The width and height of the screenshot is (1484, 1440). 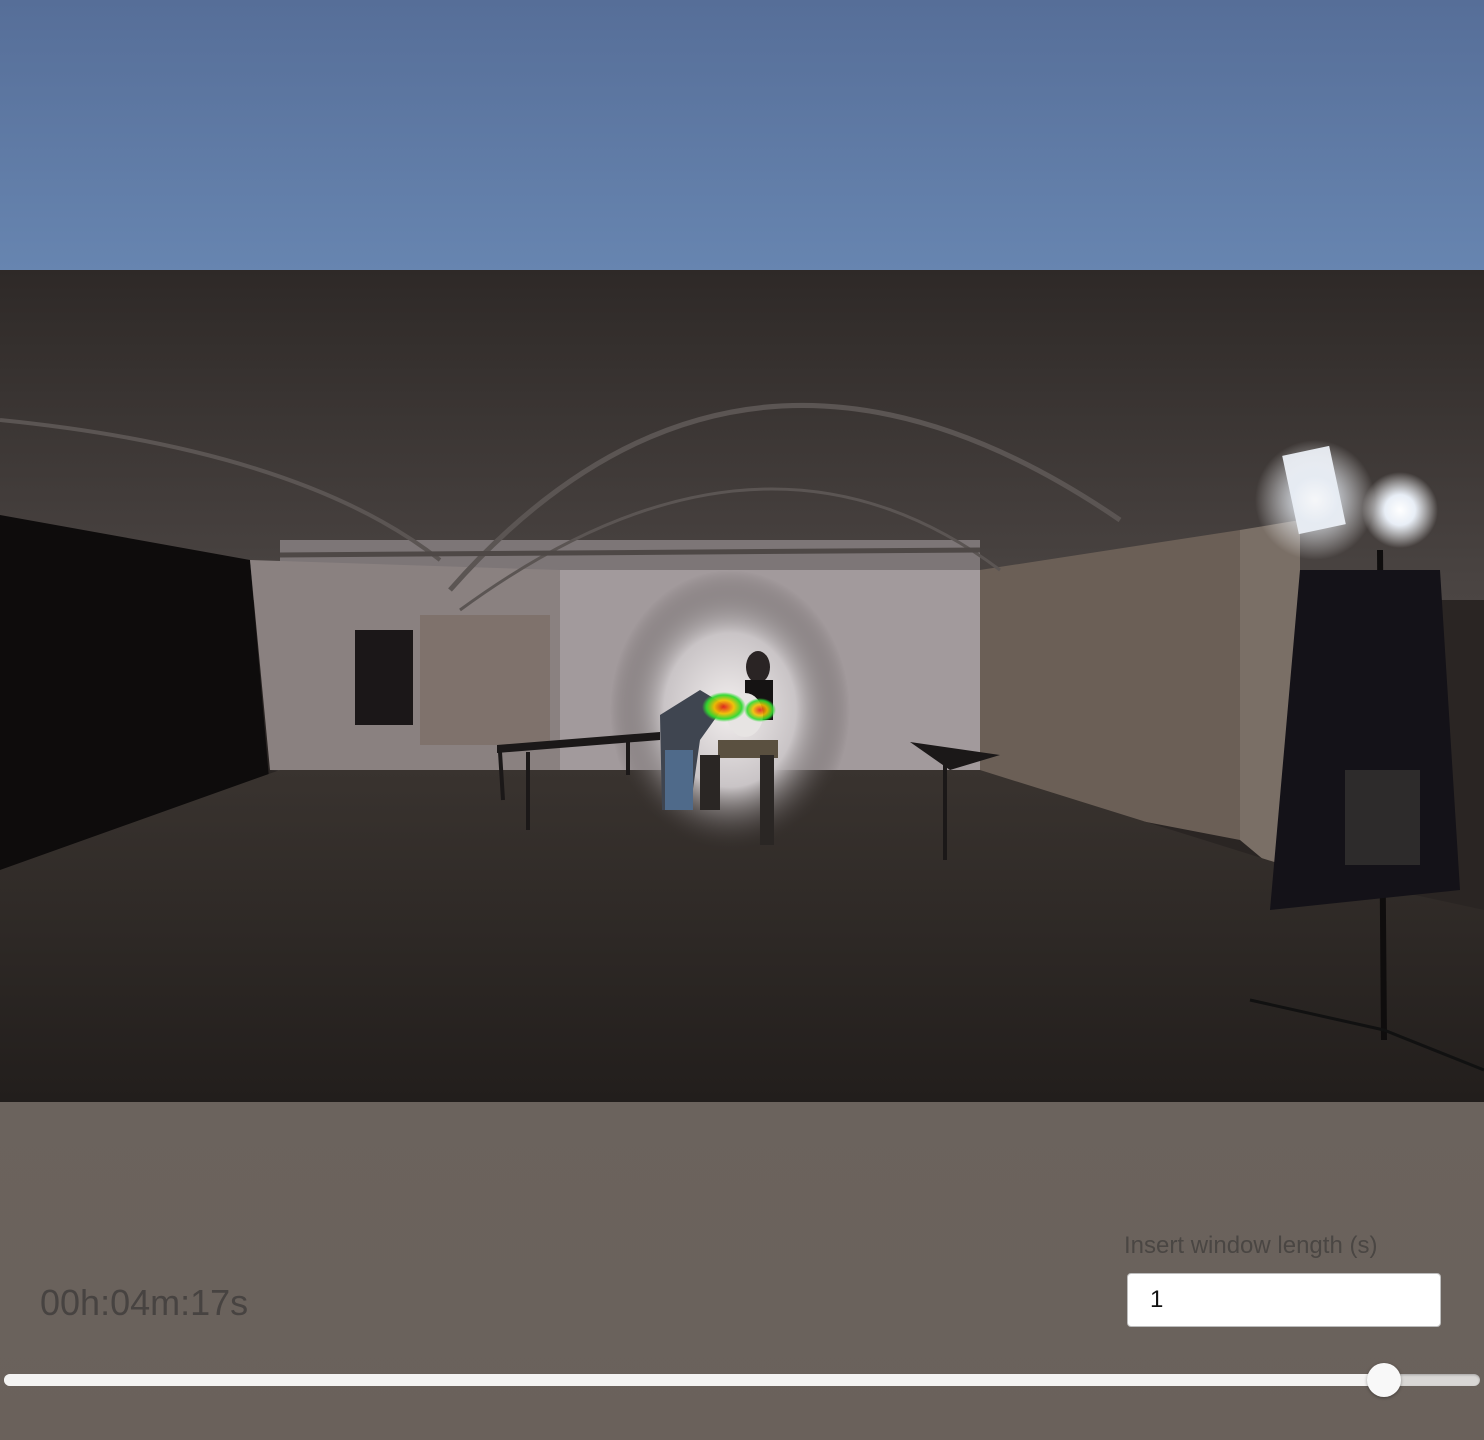 I want to click on window-length-label: Insert window length (s), so click(x=1251, y=1245).